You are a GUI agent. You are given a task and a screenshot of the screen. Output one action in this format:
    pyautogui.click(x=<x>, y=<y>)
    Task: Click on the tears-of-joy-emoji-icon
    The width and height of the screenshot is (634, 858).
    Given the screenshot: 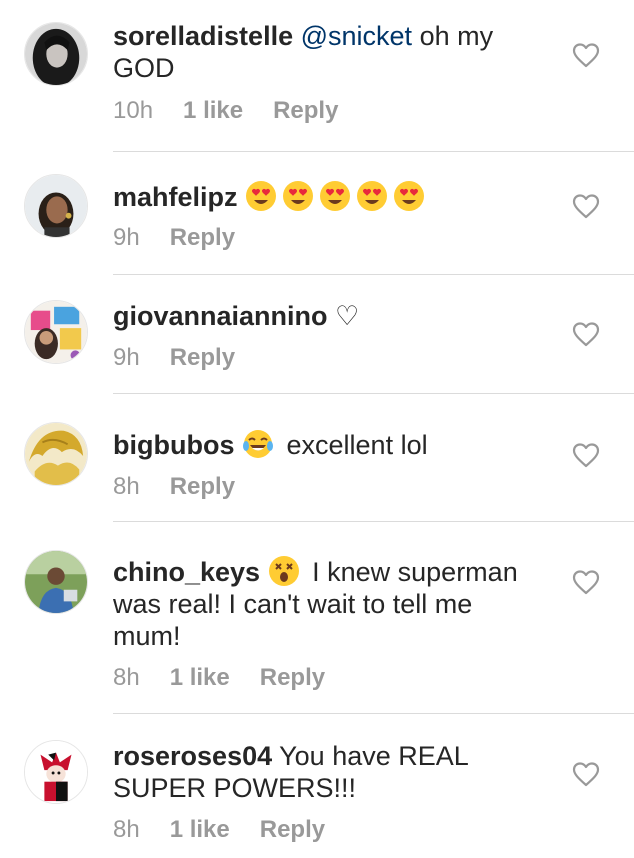 What is the action you would take?
    pyautogui.click(x=258, y=444)
    